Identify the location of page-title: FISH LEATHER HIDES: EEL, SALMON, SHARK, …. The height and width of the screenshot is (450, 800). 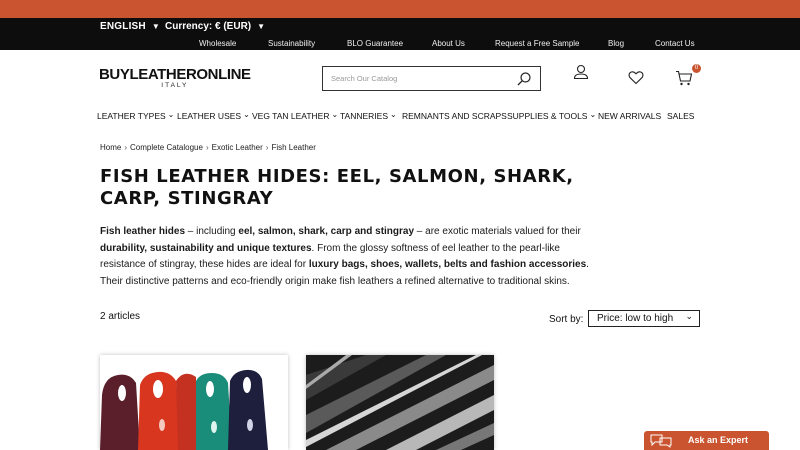
(337, 187).